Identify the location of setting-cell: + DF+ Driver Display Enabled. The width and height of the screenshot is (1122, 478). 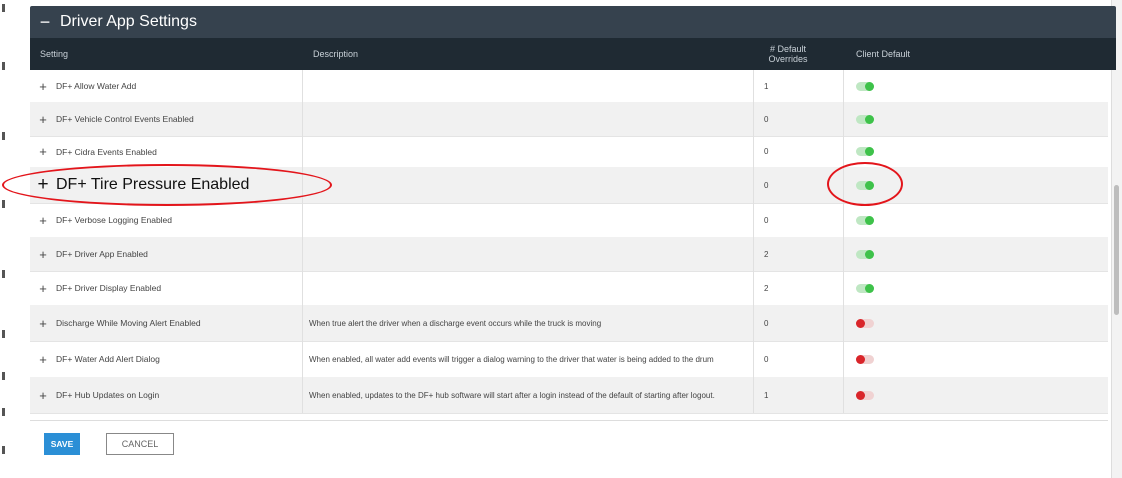
(165, 288).